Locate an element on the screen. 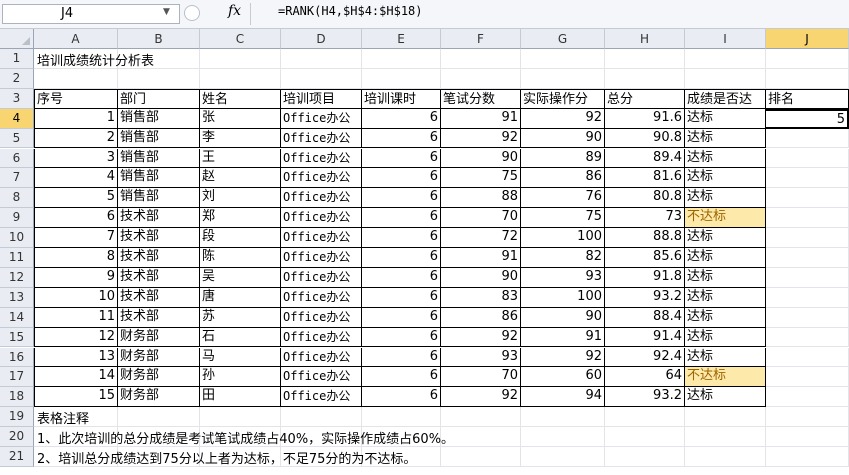 The width and height of the screenshot is (849, 475). formula-input: =RANK(H4,$H$4:$H$18) is located at coordinates (350, 11).